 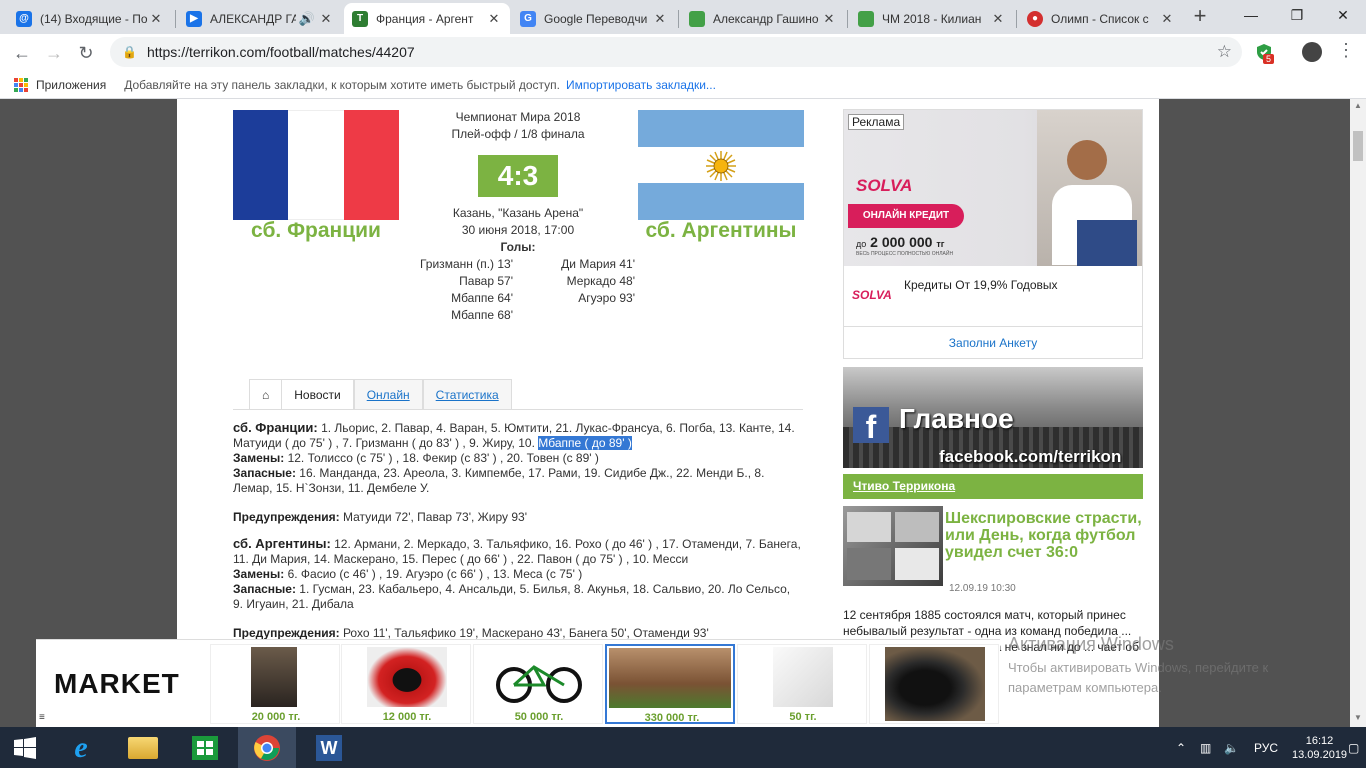 I want to click on chrome-icon, so click(x=267, y=747).